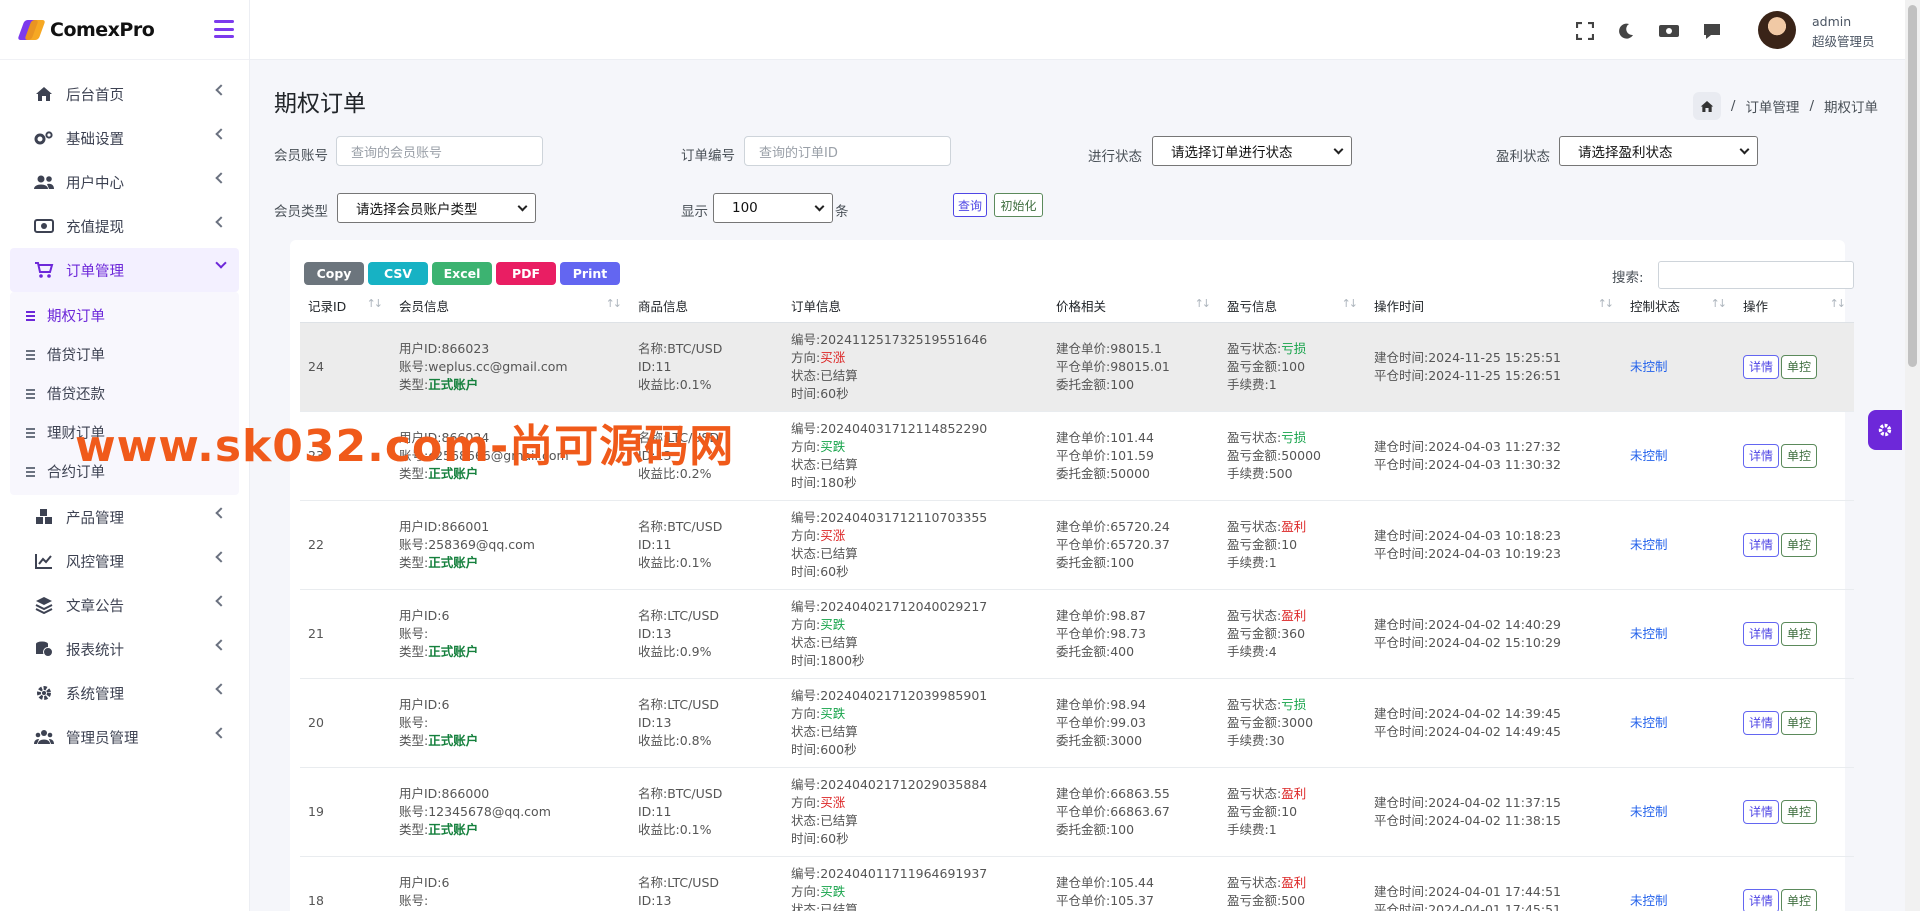 This screenshot has height=911, width=1920. What do you see at coordinates (124, 354) in the screenshot?
I see `submenu-item-loan-orders: 借贷订单` at bounding box center [124, 354].